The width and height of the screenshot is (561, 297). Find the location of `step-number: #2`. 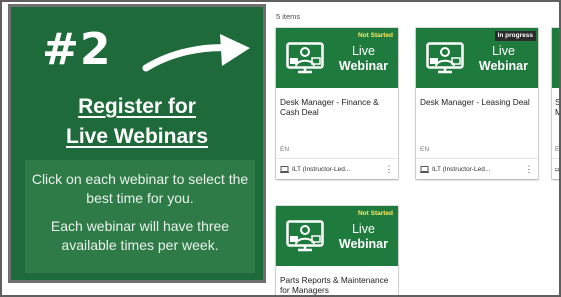

step-number: #2 is located at coordinates (77, 49).